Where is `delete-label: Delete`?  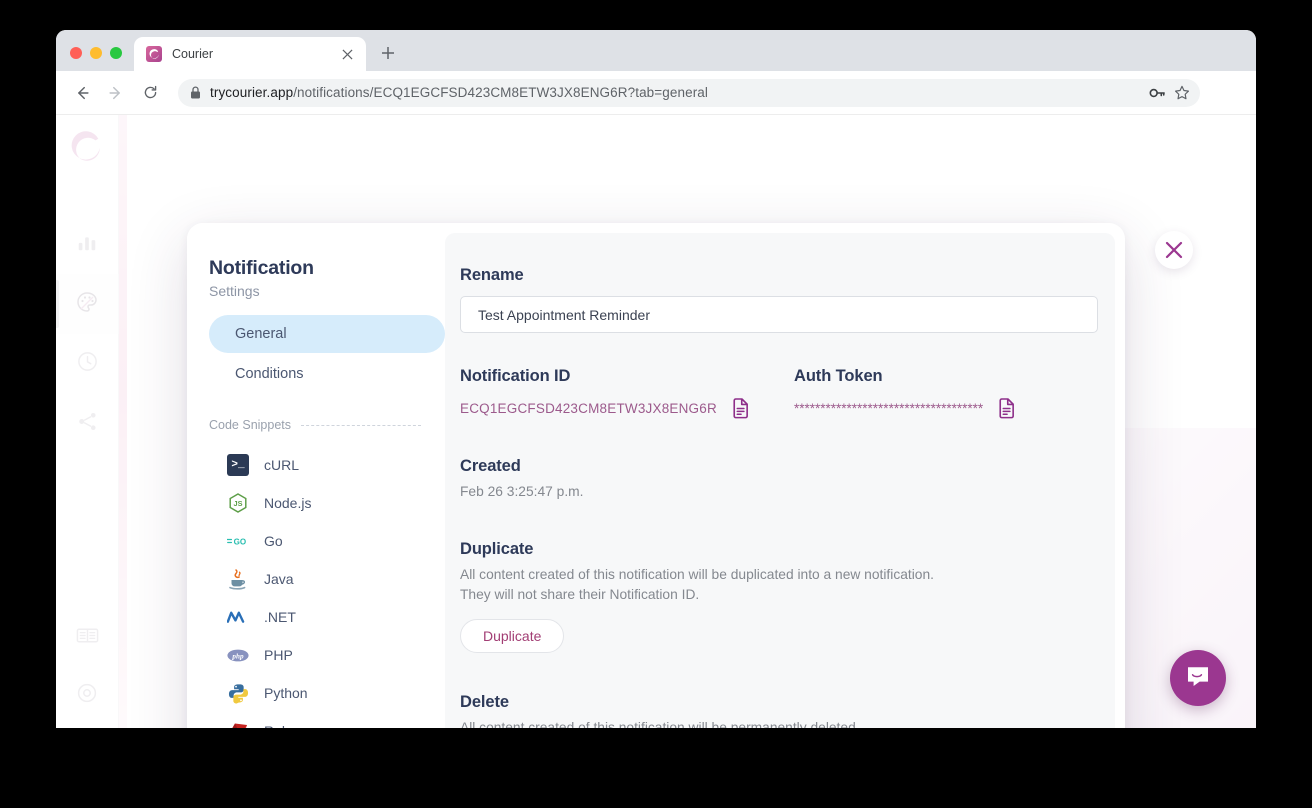 delete-label: Delete is located at coordinates (484, 702).